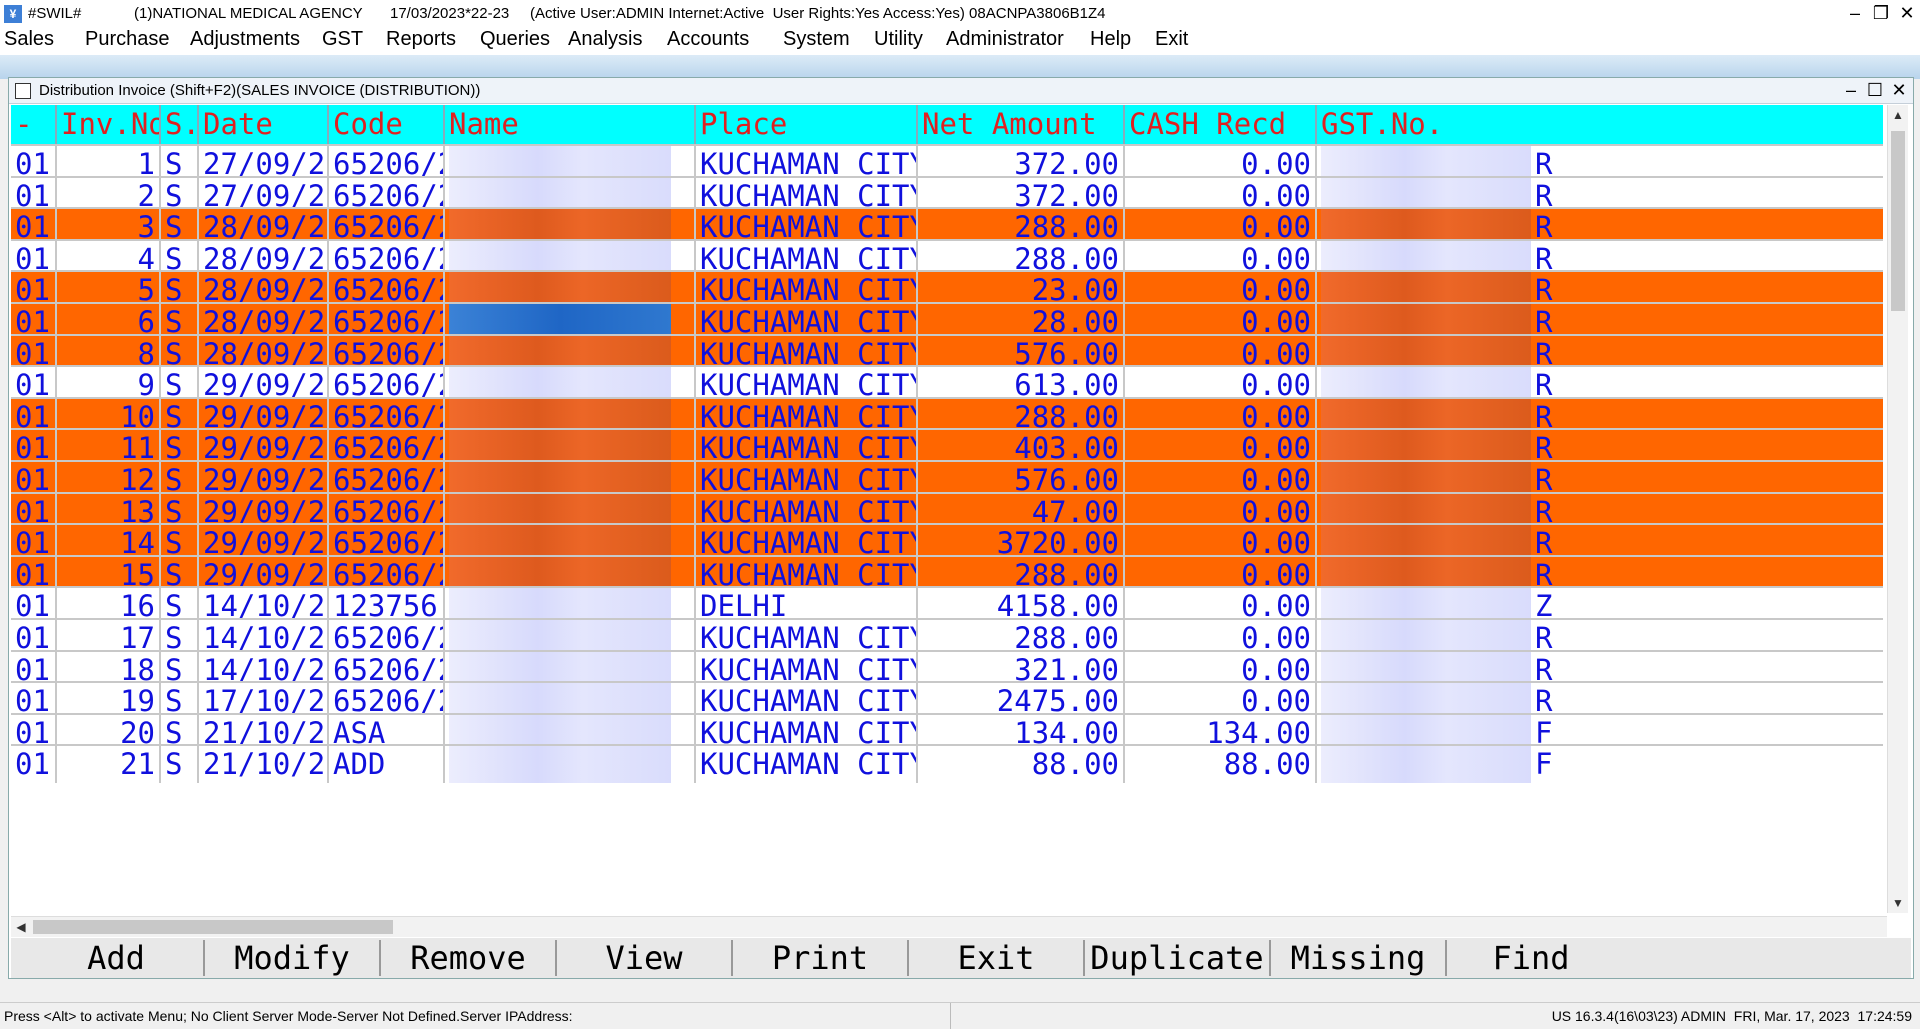 Image resolution: width=1920 pixels, height=1029 pixels. What do you see at coordinates (248, 13) in the screenshot?
I see `company-name: (1)NATIONAL MEDICAL AGENCY` at bounding box center [248, 13].